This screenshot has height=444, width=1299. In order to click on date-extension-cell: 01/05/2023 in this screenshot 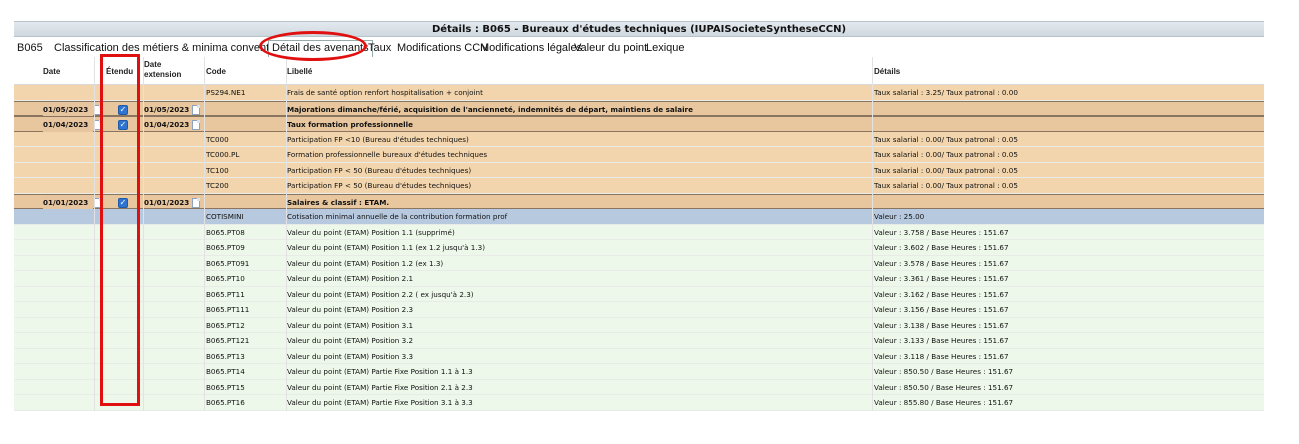, I will do `click(167, 109)`.